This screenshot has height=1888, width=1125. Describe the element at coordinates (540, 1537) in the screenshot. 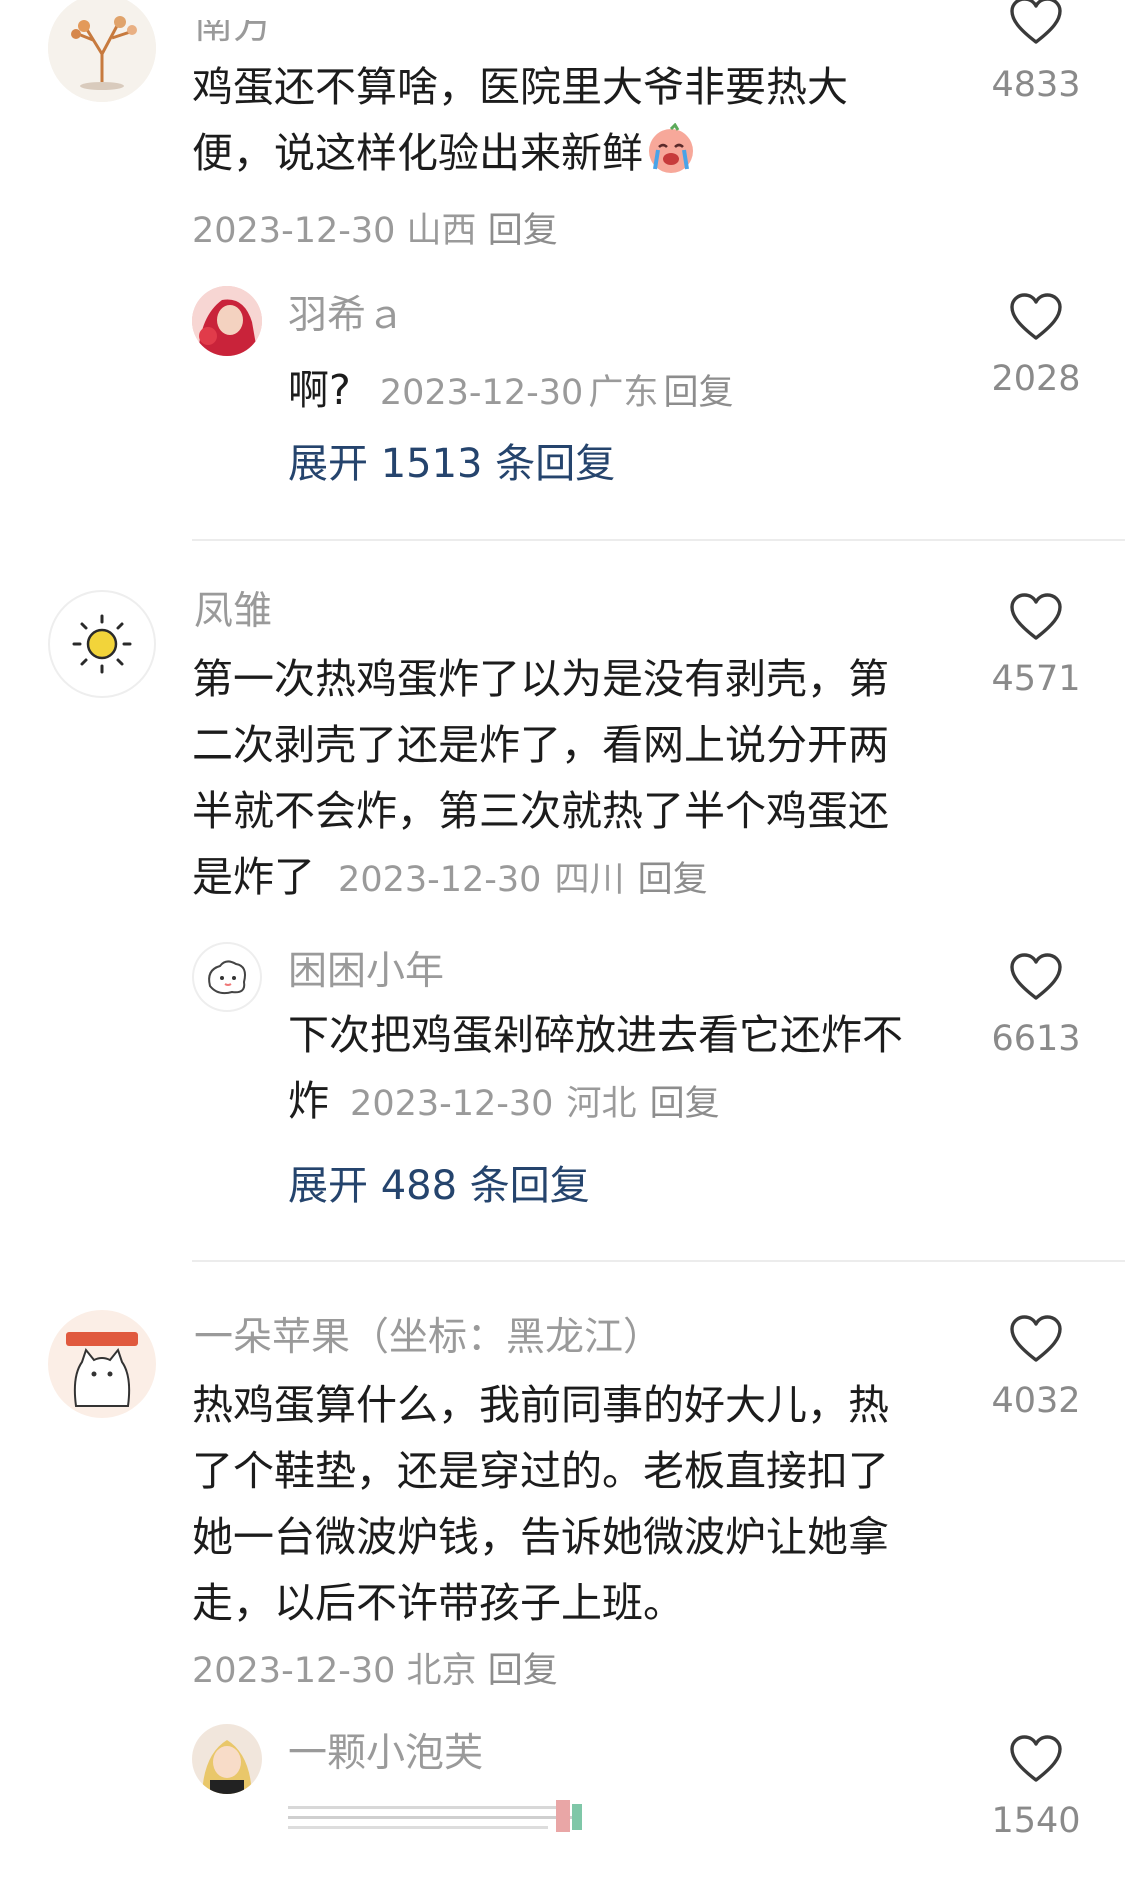

I see `comment-text-line: 她一台微波炉钱，告诉她微波炉让她拿` at that location.